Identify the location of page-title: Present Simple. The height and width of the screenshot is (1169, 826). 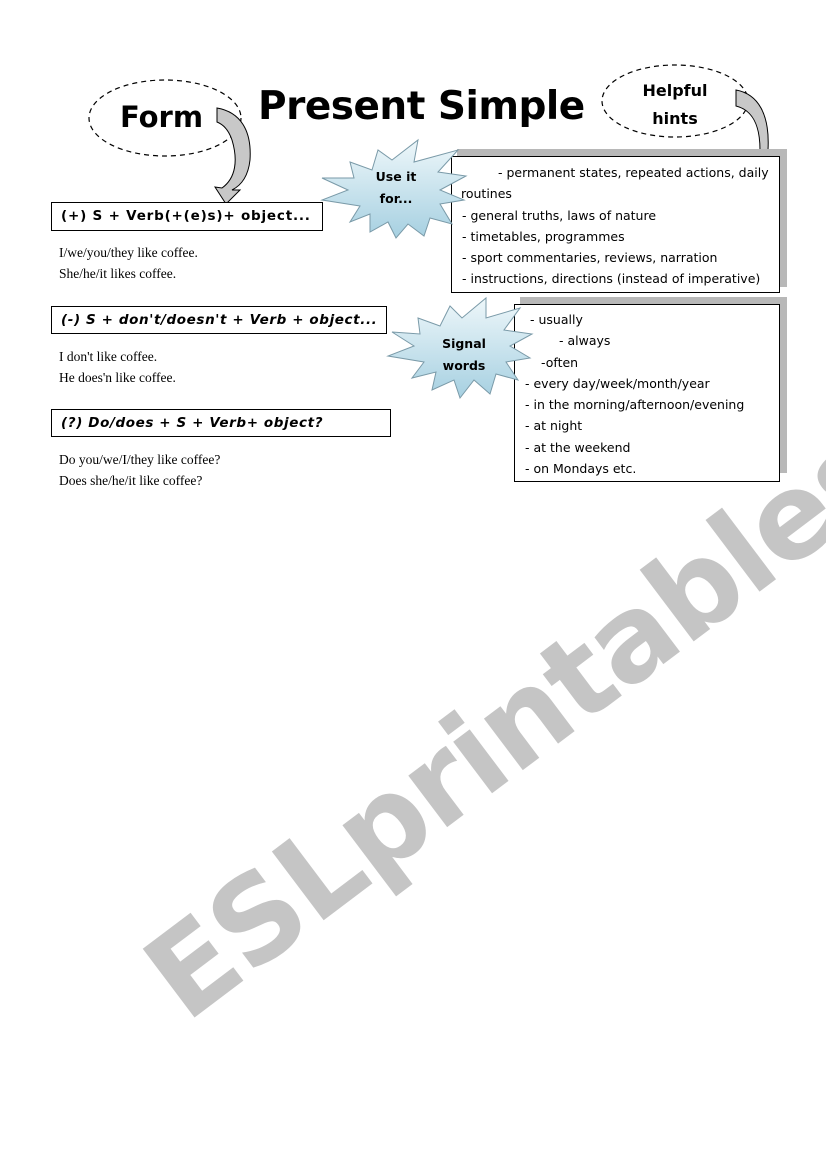
(421, 106).